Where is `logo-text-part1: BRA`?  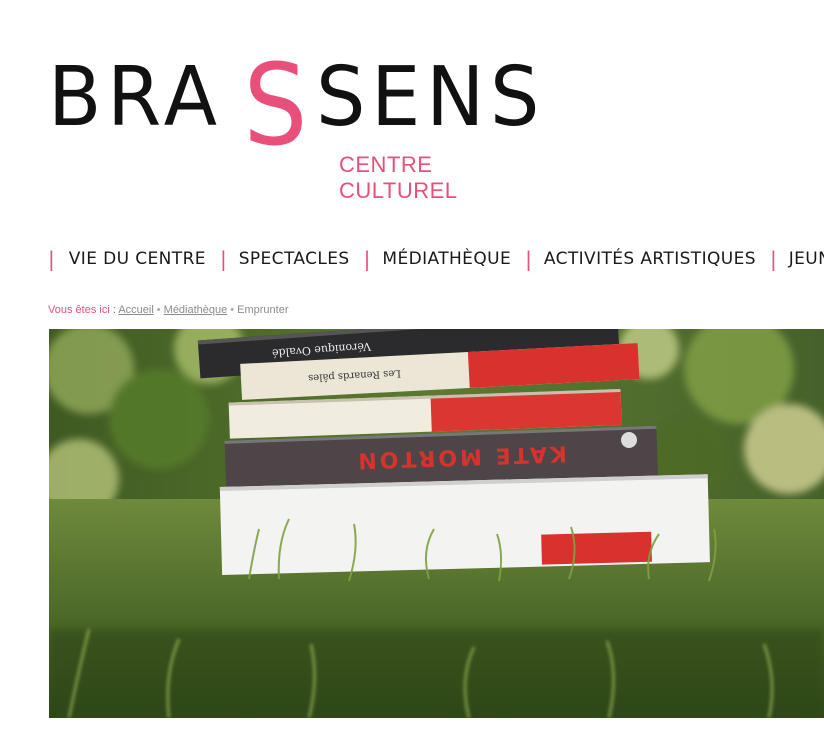 logo-text-part1: BRA is located at coordinates (135, 97).